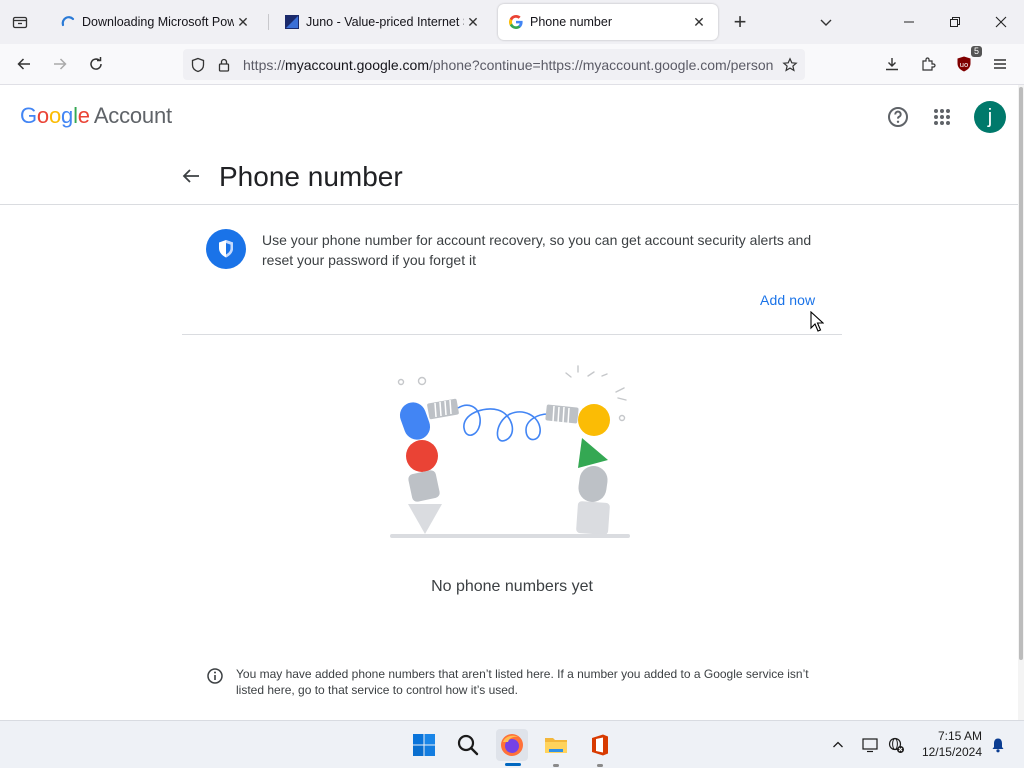  I want to click on ublock-origin-extension-button: uo 5, so click(966, 62).